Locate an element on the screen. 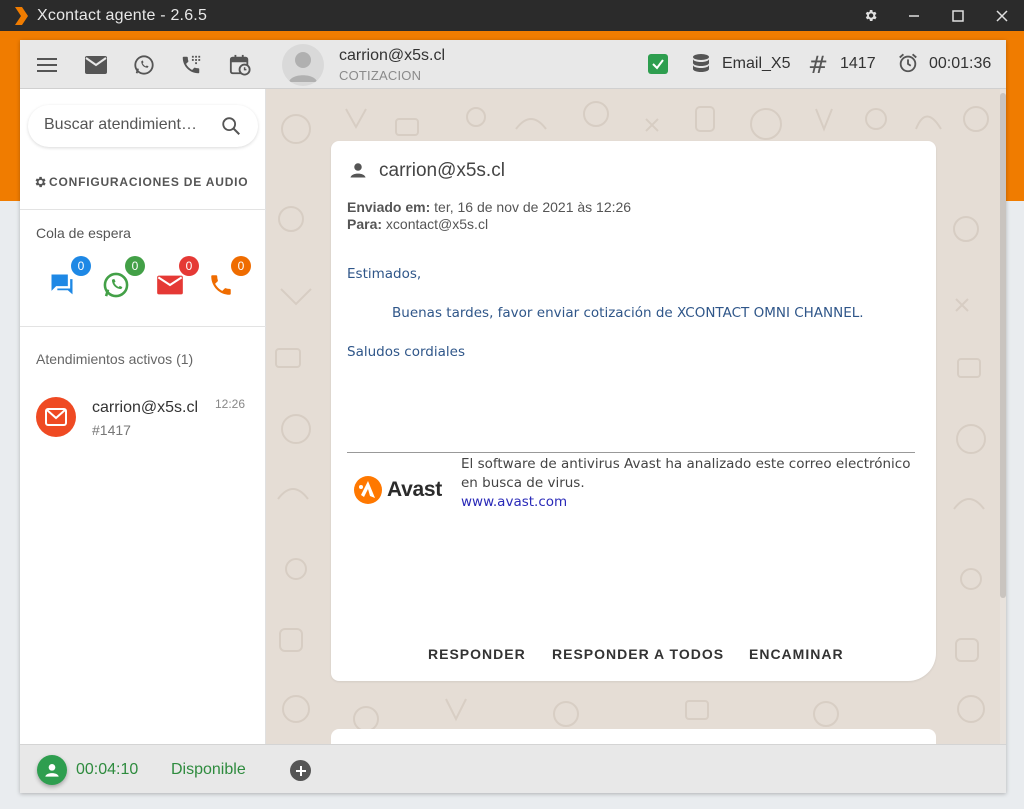  xcontact-logo-icon is located at coordinates (21, 16).